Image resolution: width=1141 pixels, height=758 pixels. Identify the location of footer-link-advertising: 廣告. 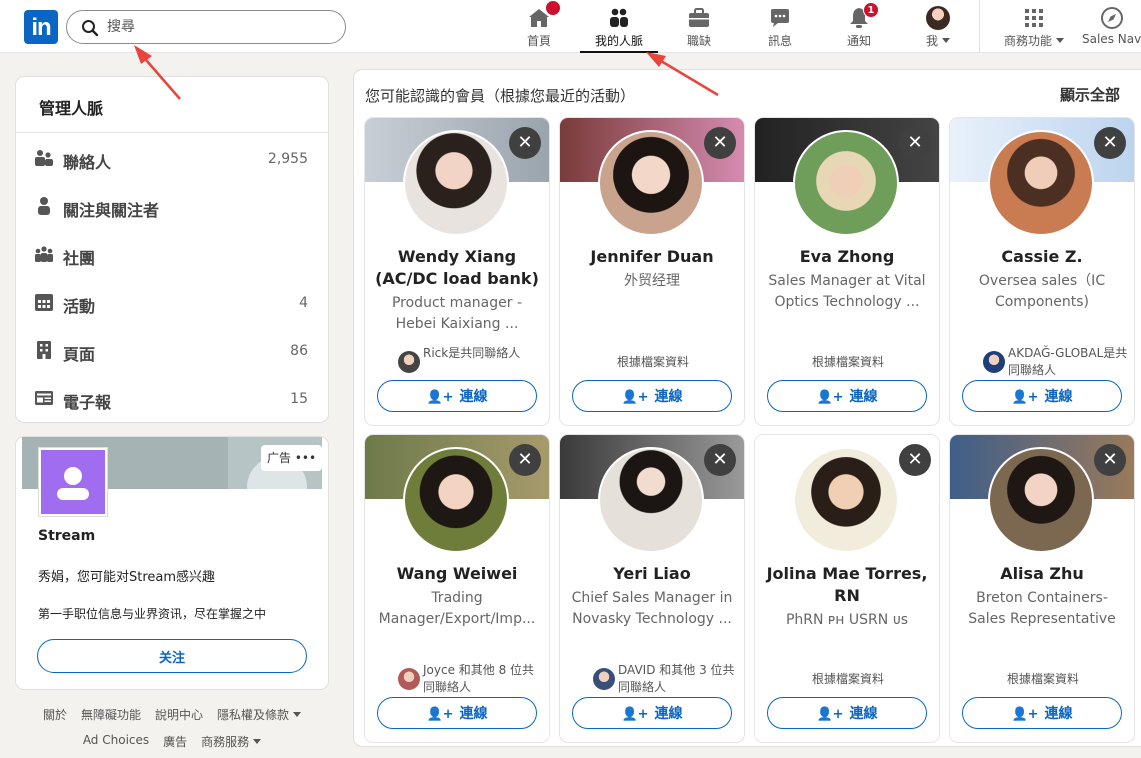
(175, 741).